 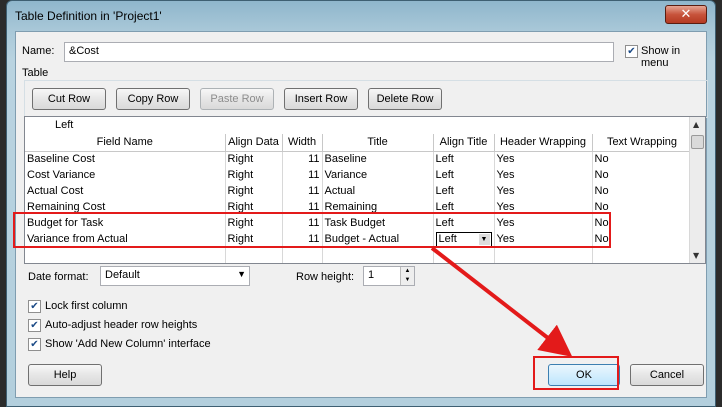 I want to click on delete-row-button: Delete Row, so click(x=405, y=99).